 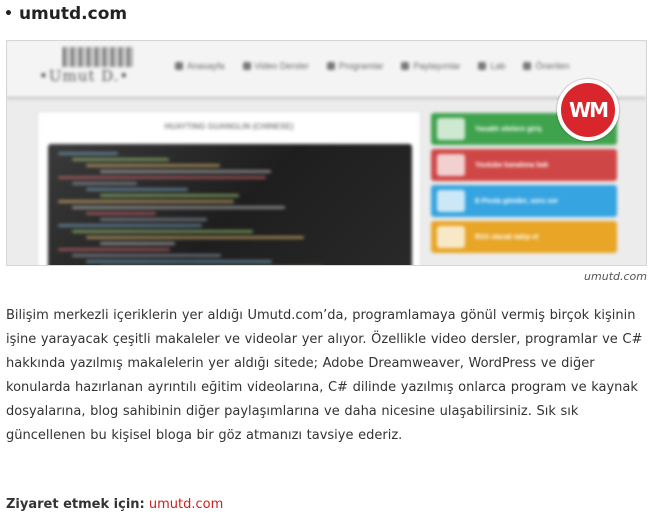 I want to click on nav-item-4: Lab, so click(x=491, y=66).